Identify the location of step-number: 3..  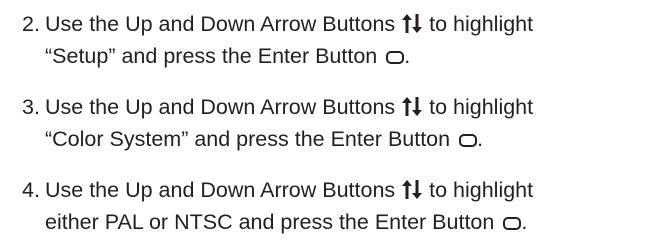
(31, 107).